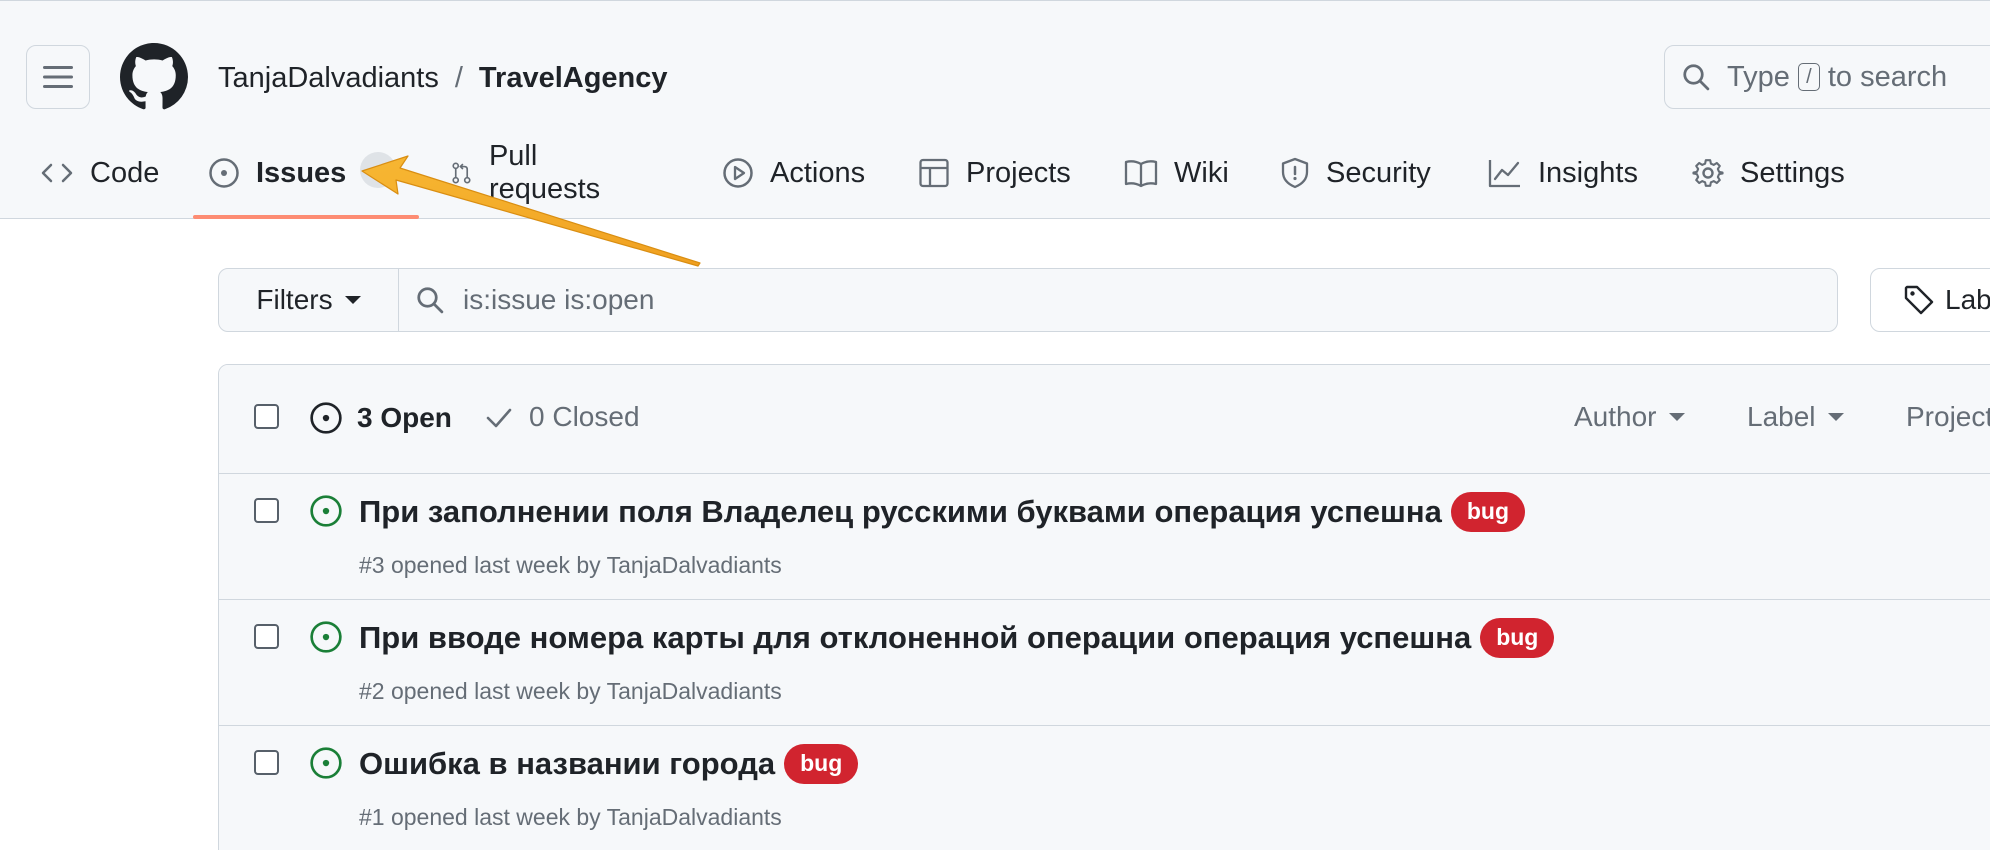 This screenshot has width=1990, height=850. I want to click on author-filter-label: Author, so click(1615, 416).